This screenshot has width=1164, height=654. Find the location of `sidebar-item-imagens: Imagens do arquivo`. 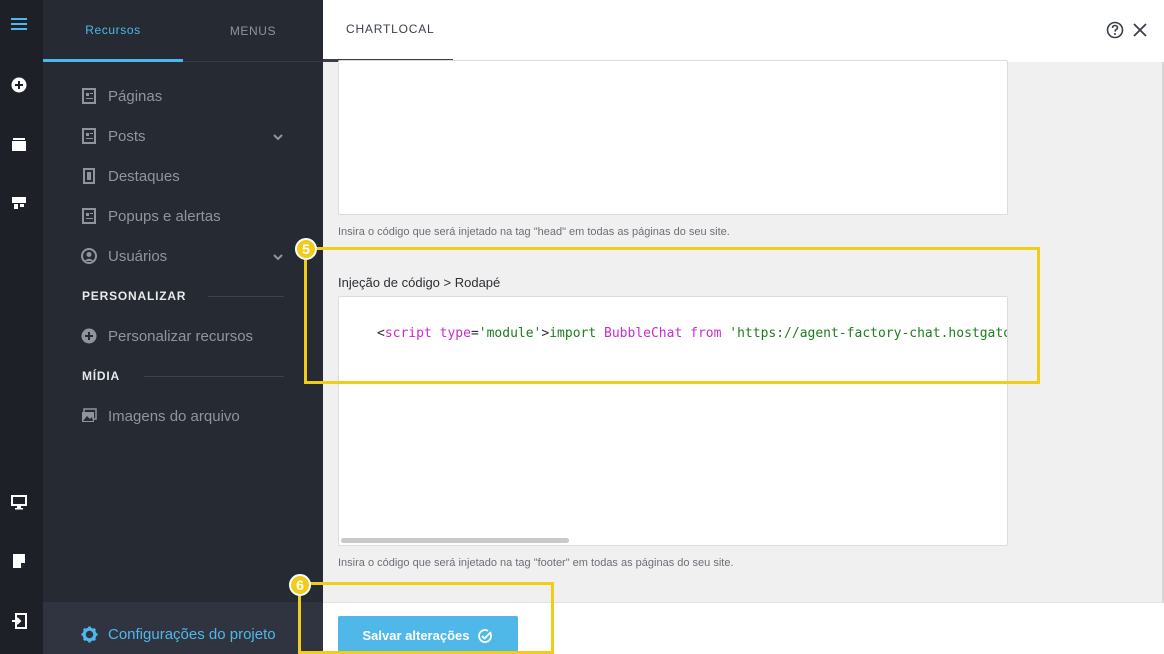

sidebar-item-imagens: Imagens do arquivo is located at coordinates (186, 416).